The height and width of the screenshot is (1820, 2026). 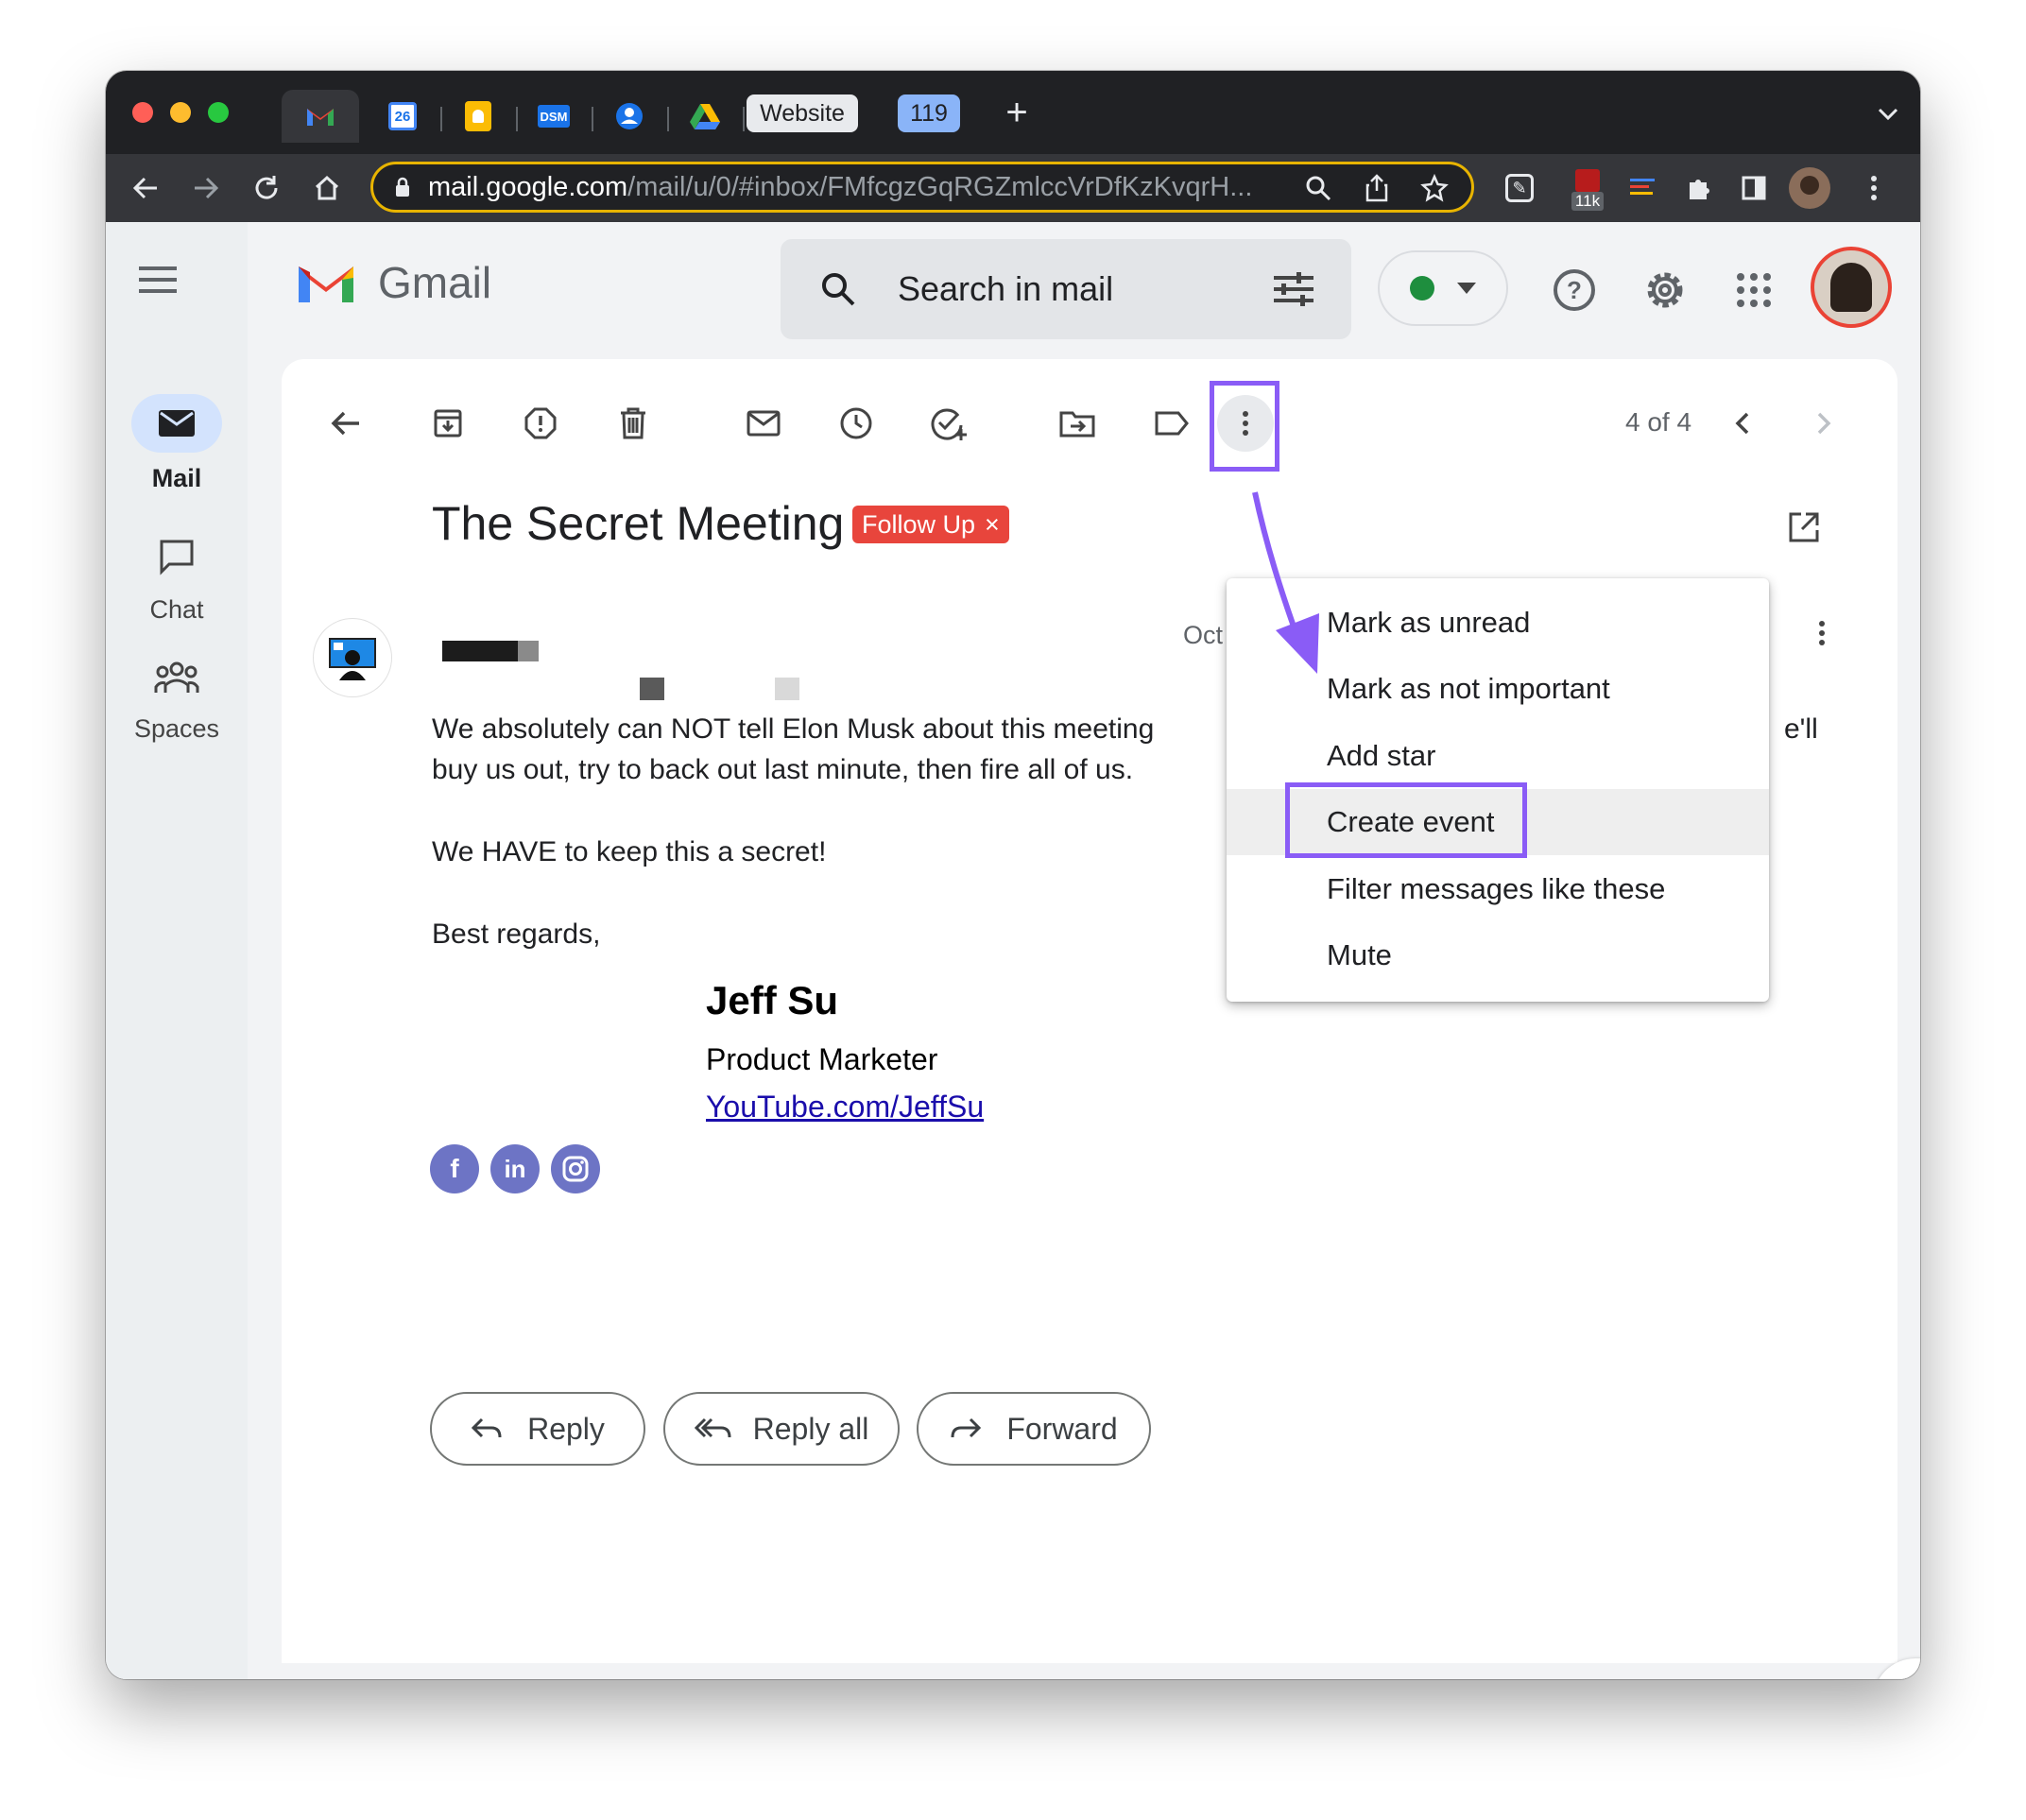 I want to click on search-icon, so click(x=838, y=289).